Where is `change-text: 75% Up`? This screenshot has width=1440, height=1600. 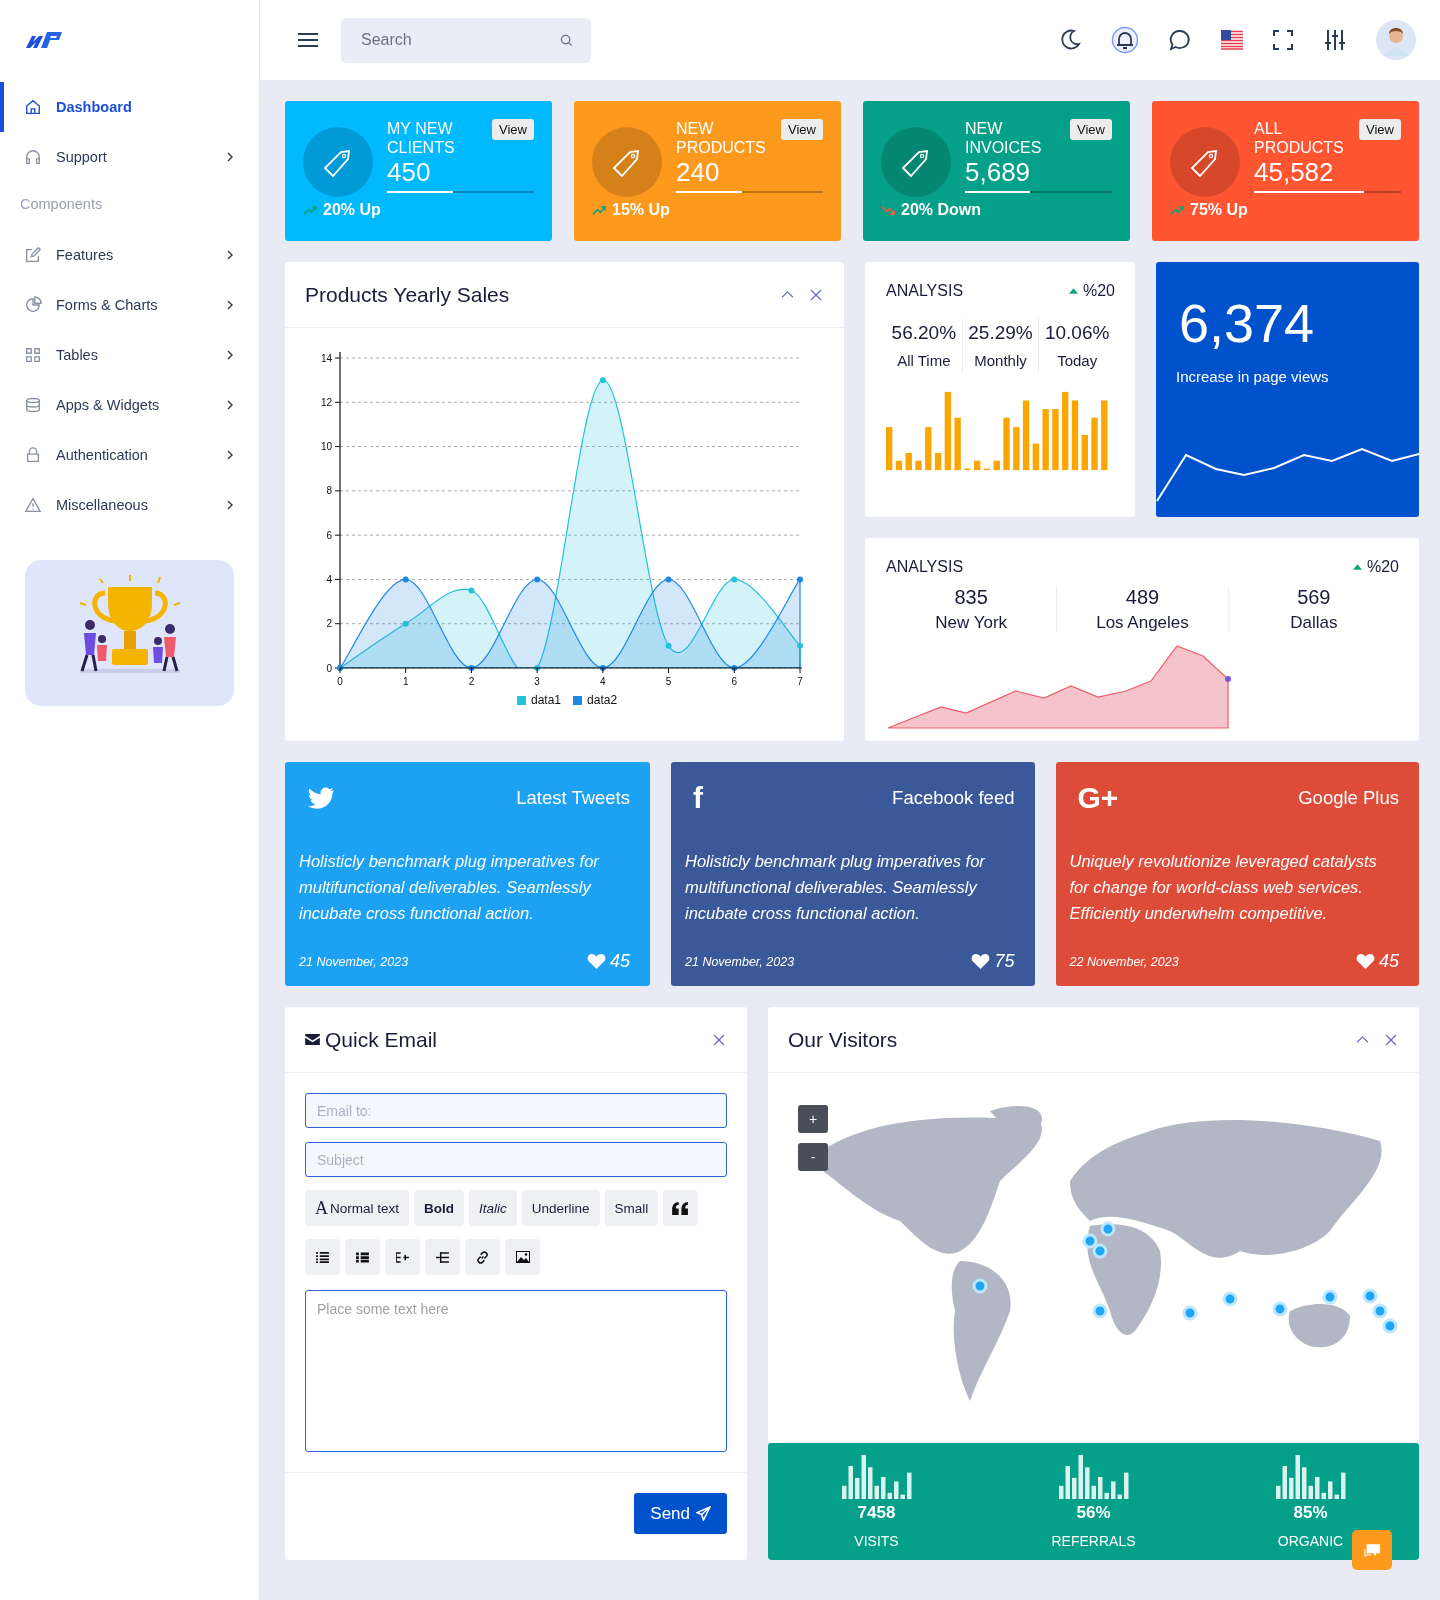
change-text: 75% Up is located at coordinates (1219, 210).